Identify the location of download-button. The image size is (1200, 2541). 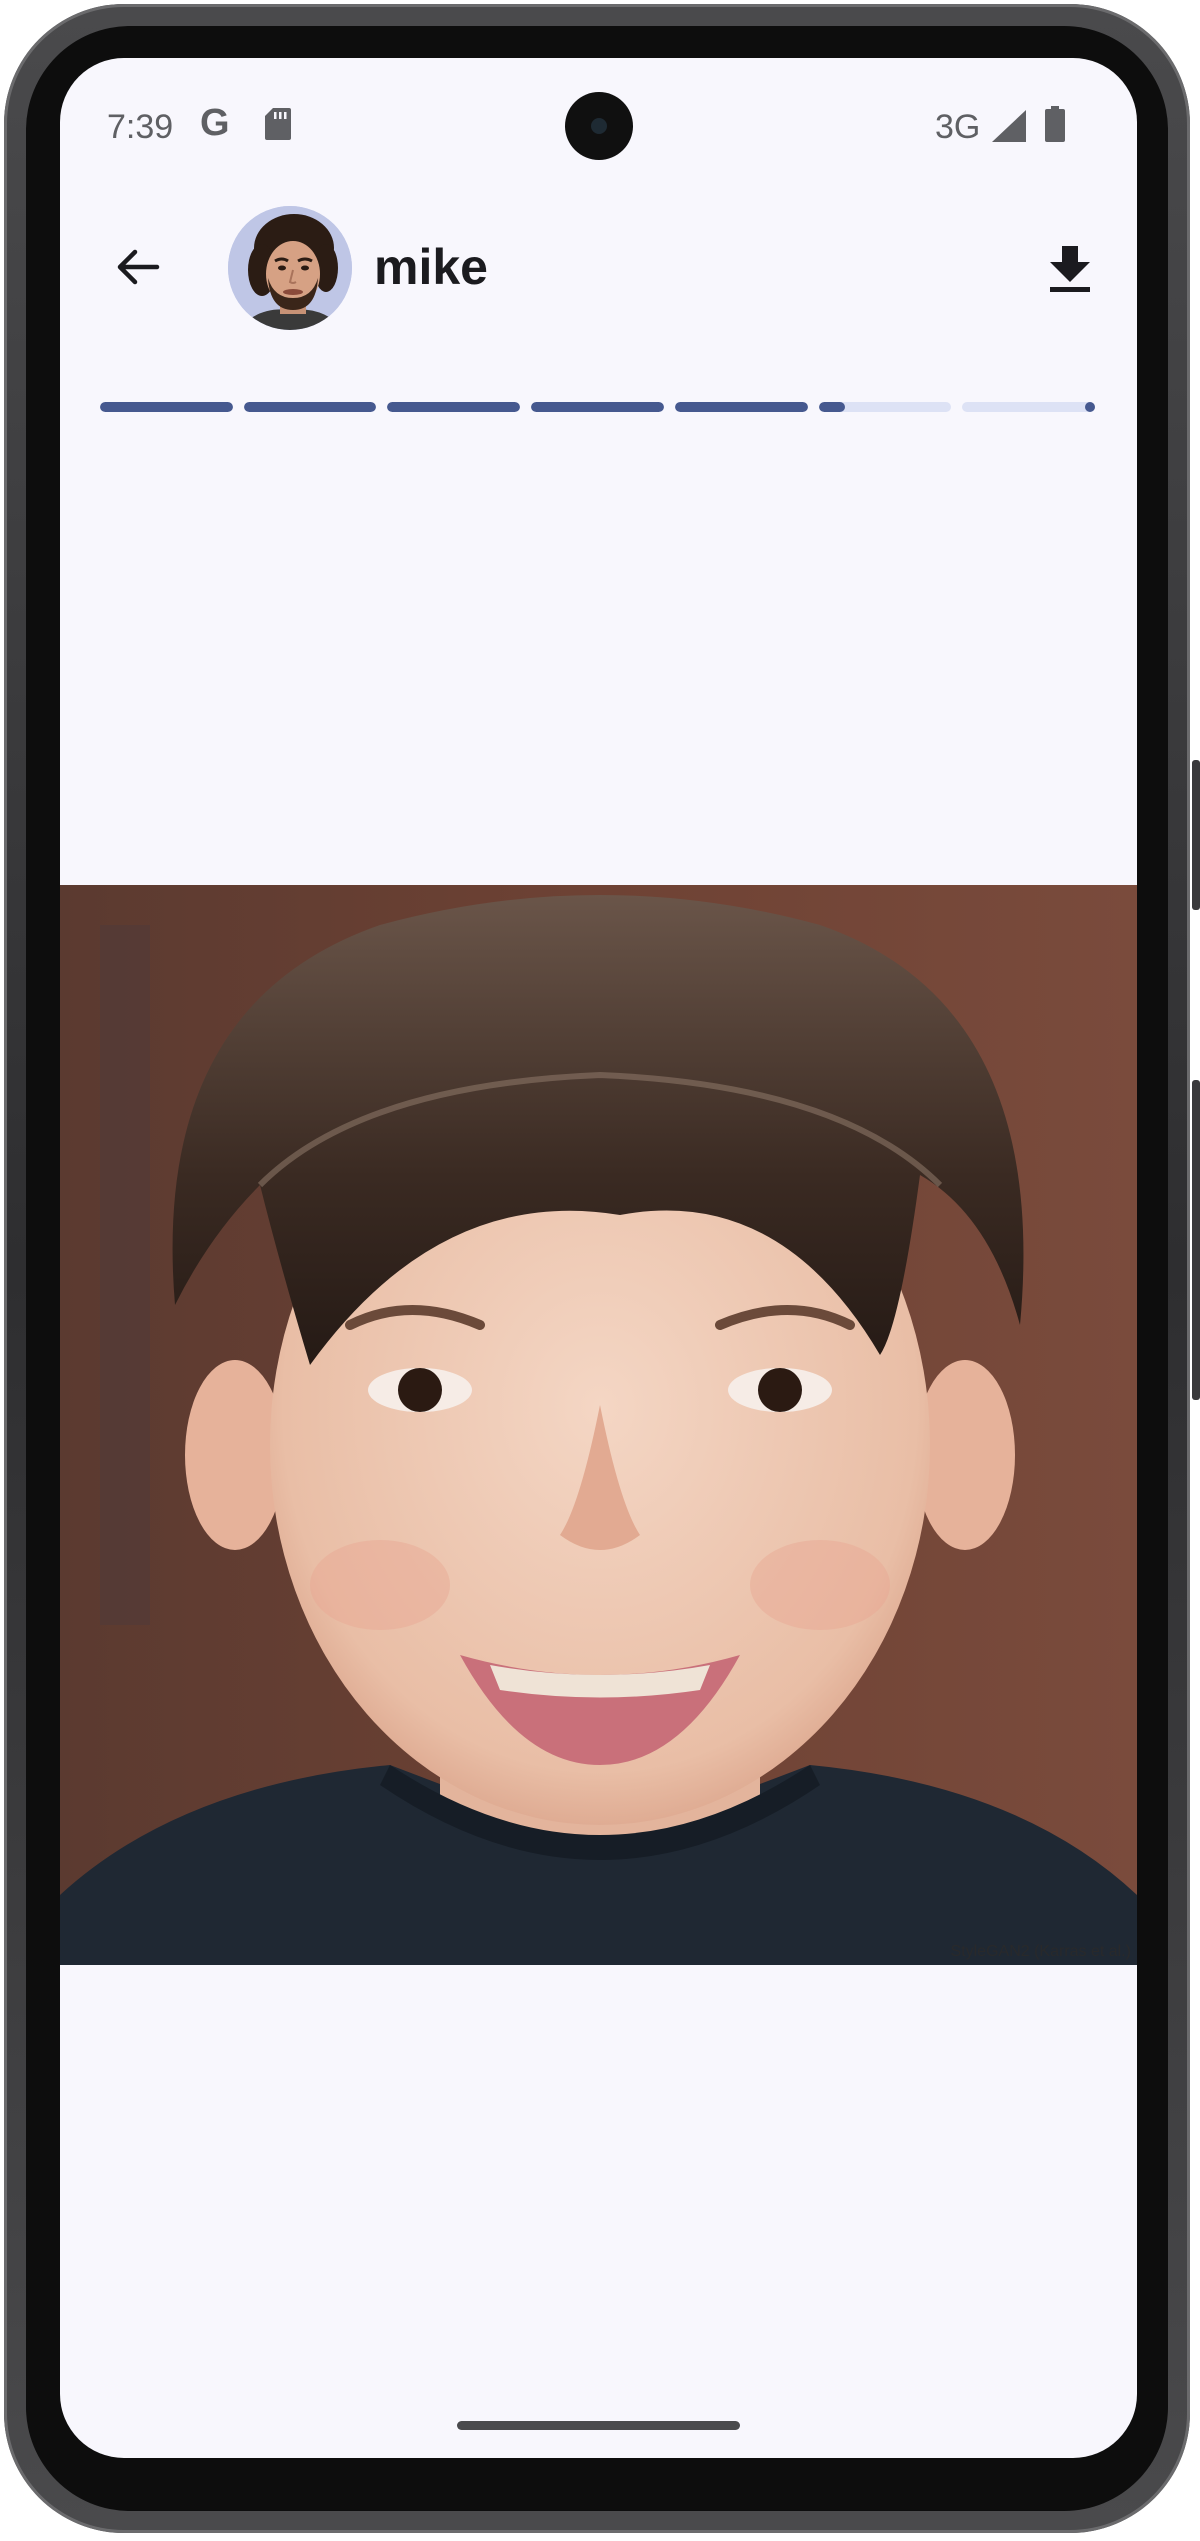
(1070, 268).